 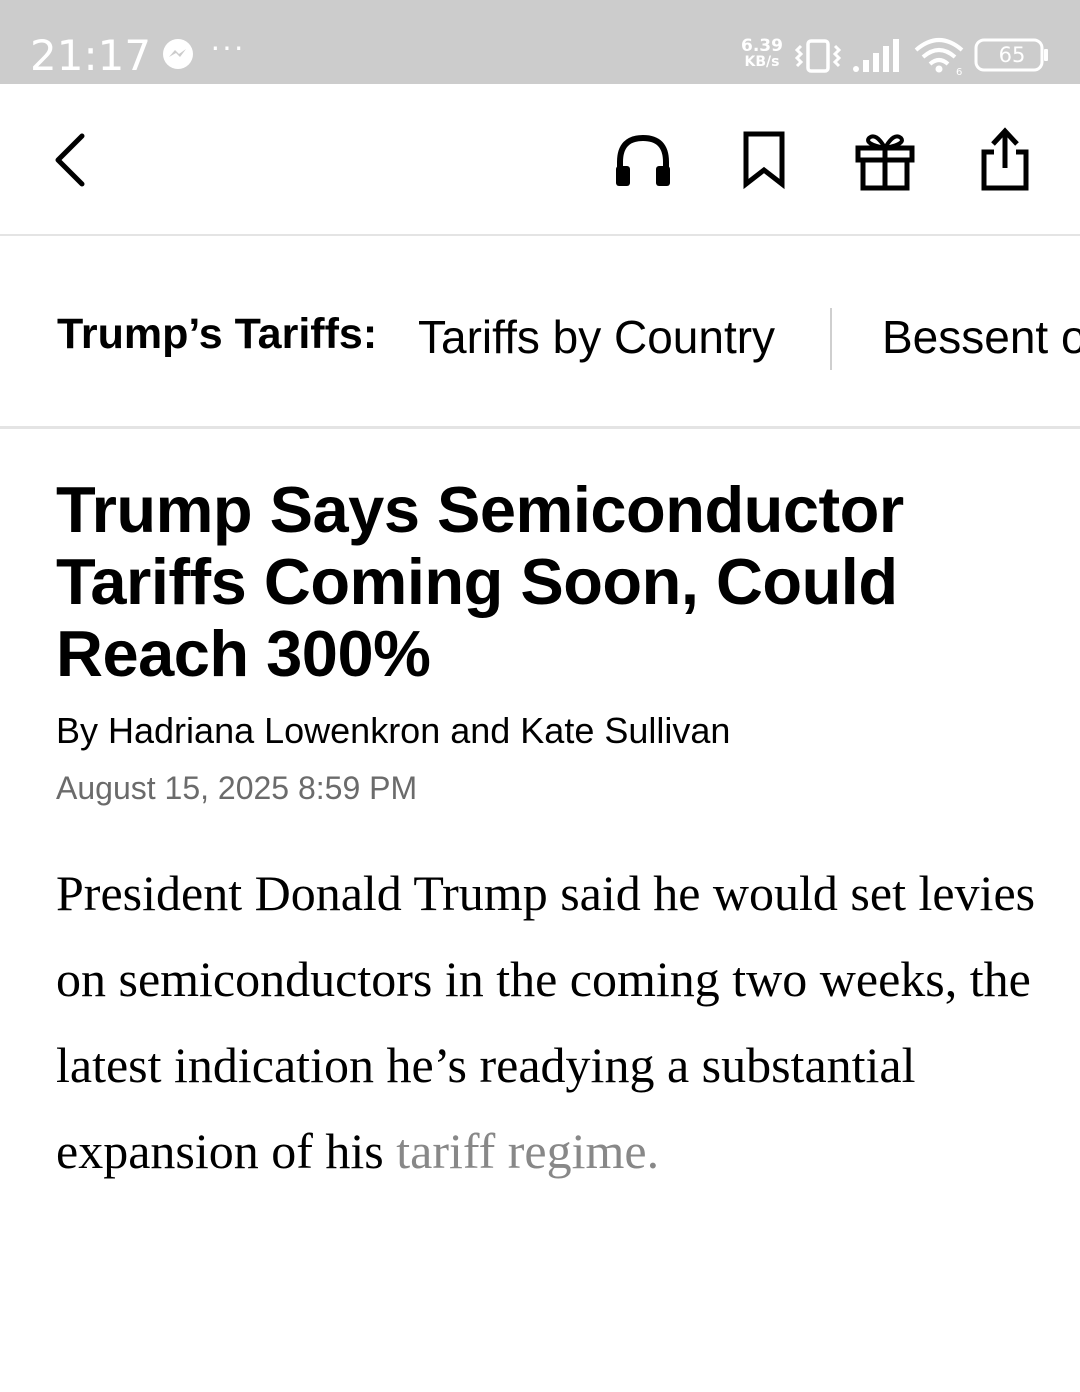 I want to click on topic-link-bessent: Bessent o, so click(x=981, y=337).